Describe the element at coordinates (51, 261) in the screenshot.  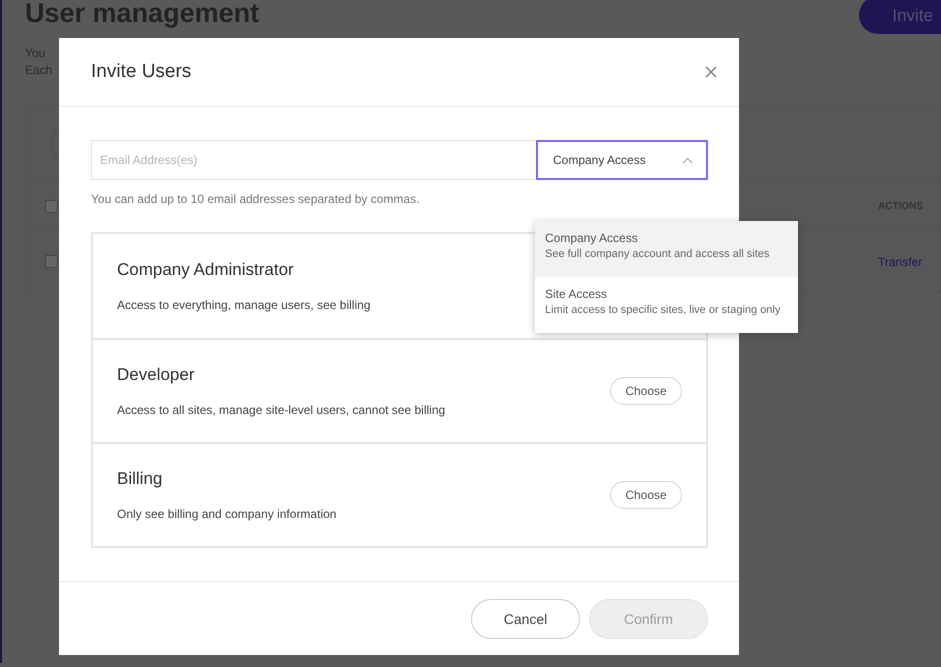
I see `row-checkbox` at that location.